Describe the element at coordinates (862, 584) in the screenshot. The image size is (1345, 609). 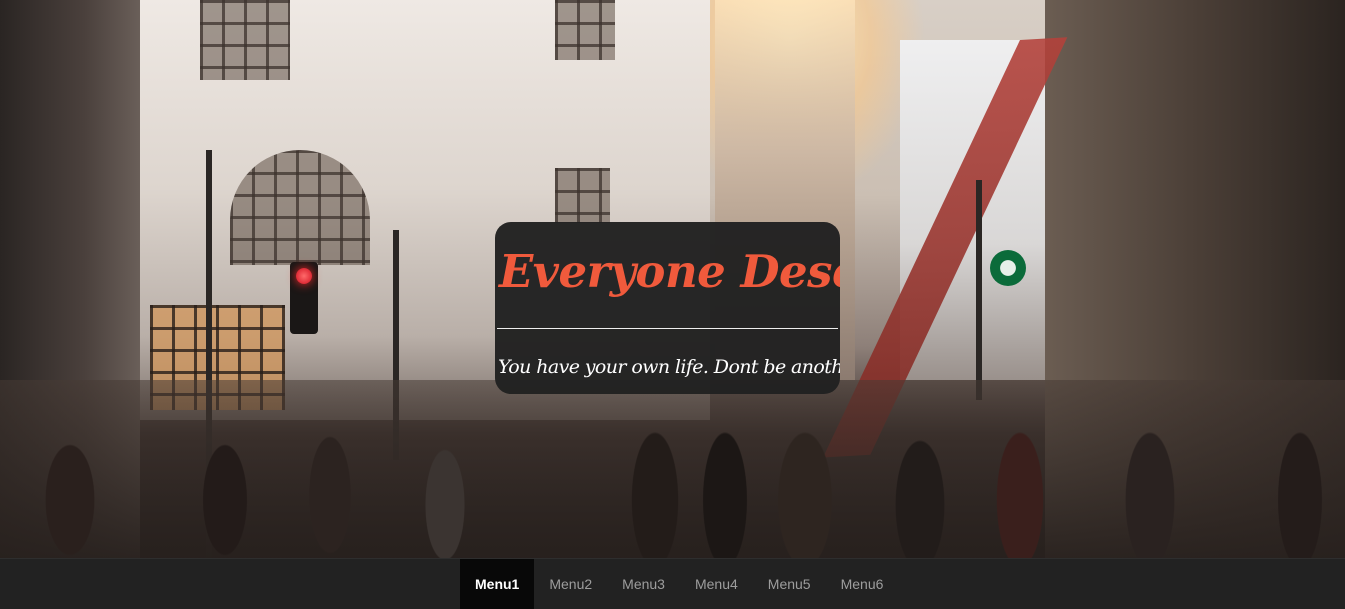
I see `nav-item-menu6: Menu6` at that location.